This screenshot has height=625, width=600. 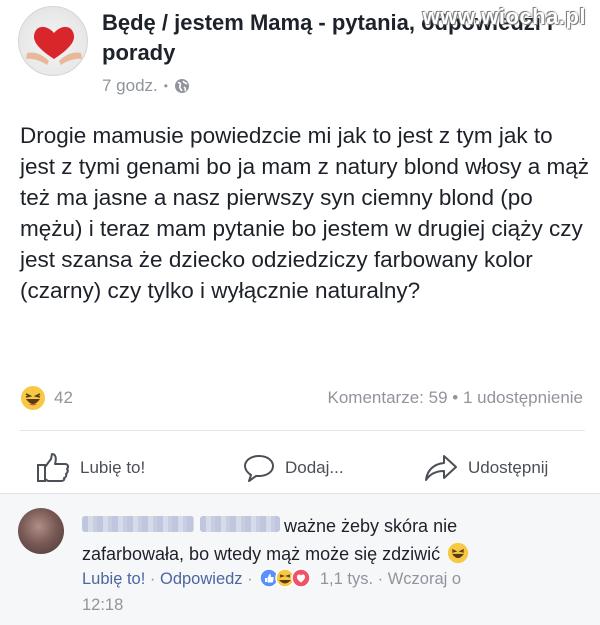 I want to click on comment-reply-link: Odpowiedz, so click(x=201, y=579).